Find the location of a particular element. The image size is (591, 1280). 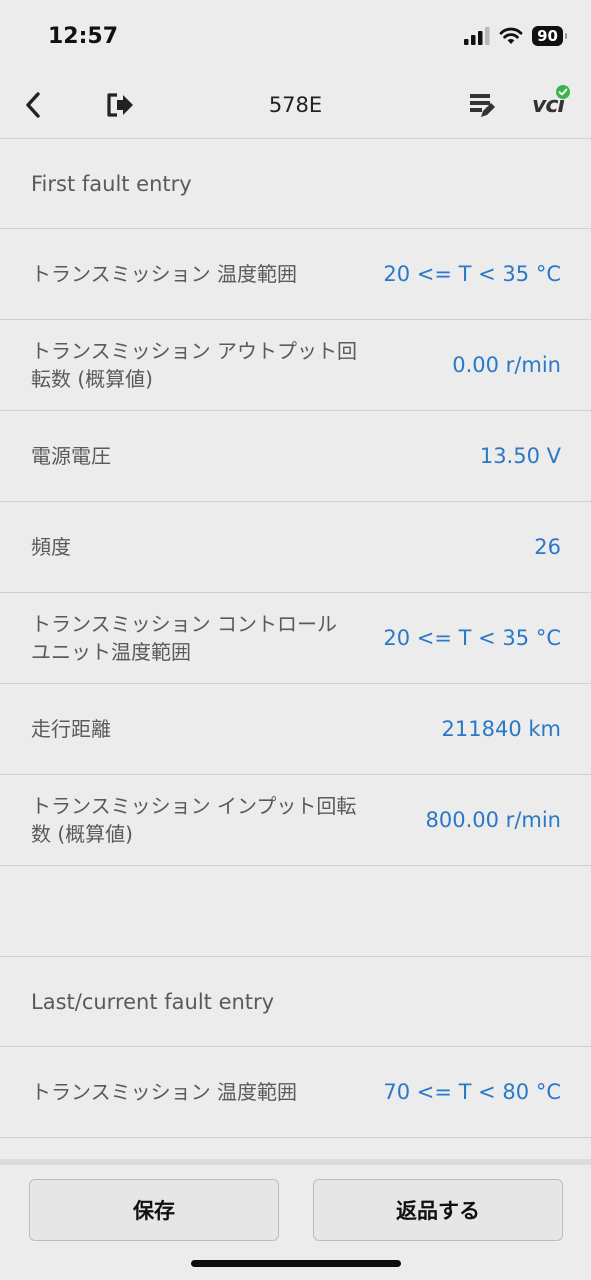

row-label: トランスミッション アウトプット回転数 (概算値) is located at coordinates (194, 365).